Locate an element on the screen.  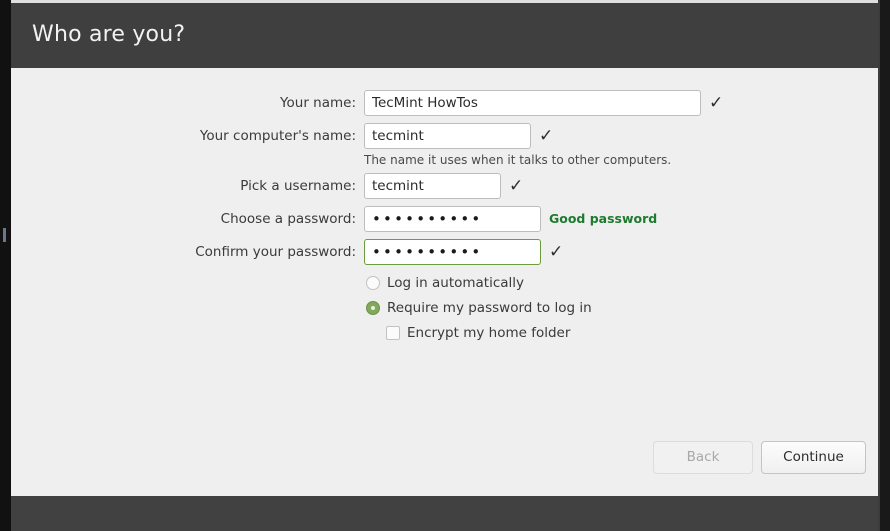
username-label: Pick a username: is located at coordinates (298, 186).